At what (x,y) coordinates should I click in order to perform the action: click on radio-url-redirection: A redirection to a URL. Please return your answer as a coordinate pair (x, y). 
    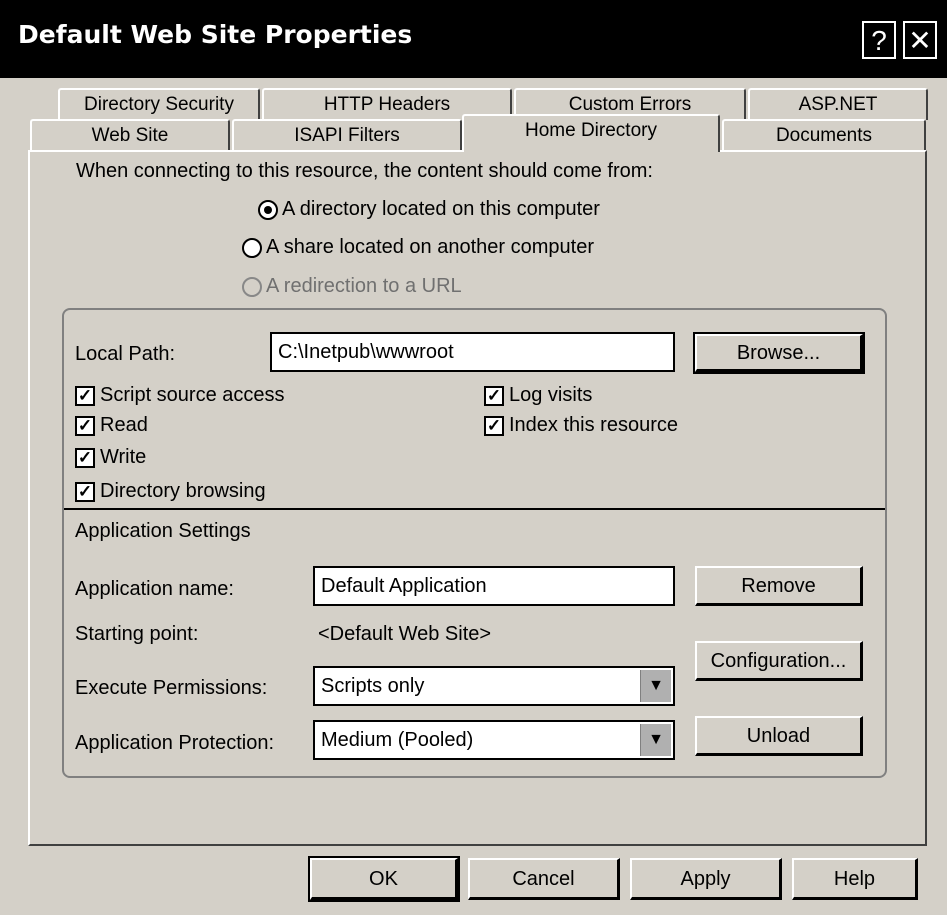
    Looking at the image, I should click on (352, 286).